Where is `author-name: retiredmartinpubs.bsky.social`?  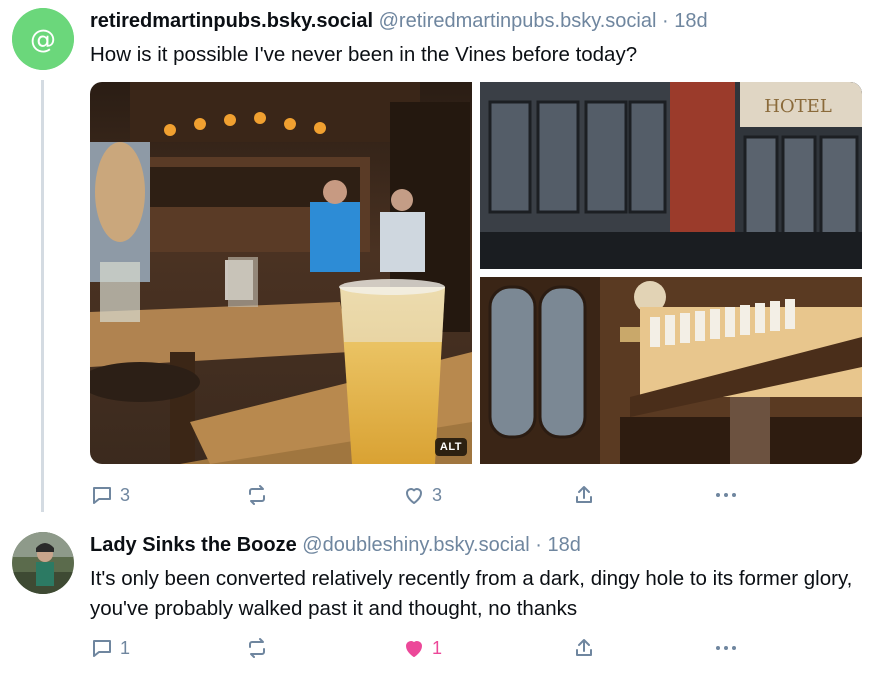
author-name: retiredmartinpubs.bsky.social is located at coordinates (231, 21).